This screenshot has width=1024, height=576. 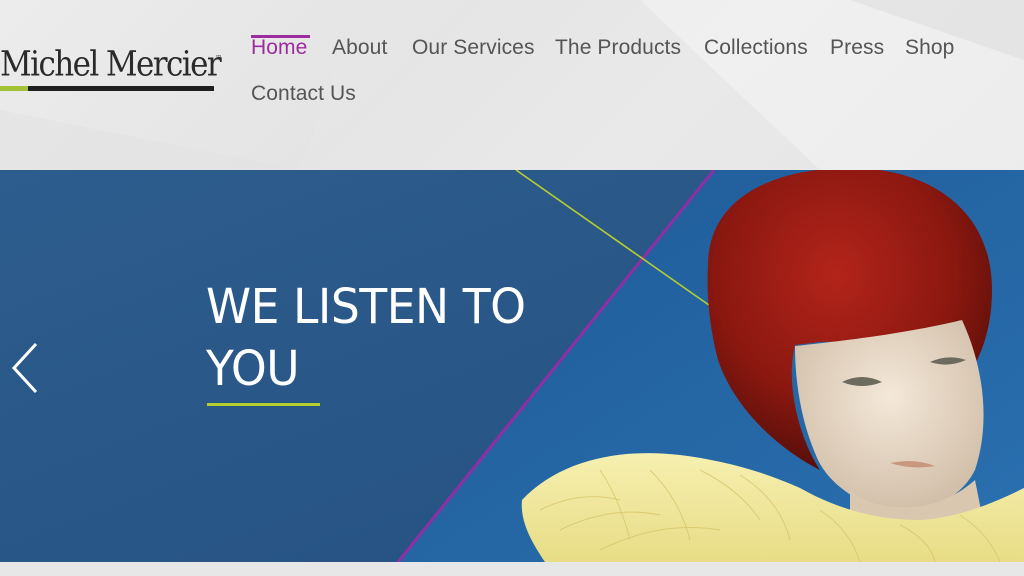 I want to click on nav-item-contact-us: Contact Us, so click(x=303, y=94).